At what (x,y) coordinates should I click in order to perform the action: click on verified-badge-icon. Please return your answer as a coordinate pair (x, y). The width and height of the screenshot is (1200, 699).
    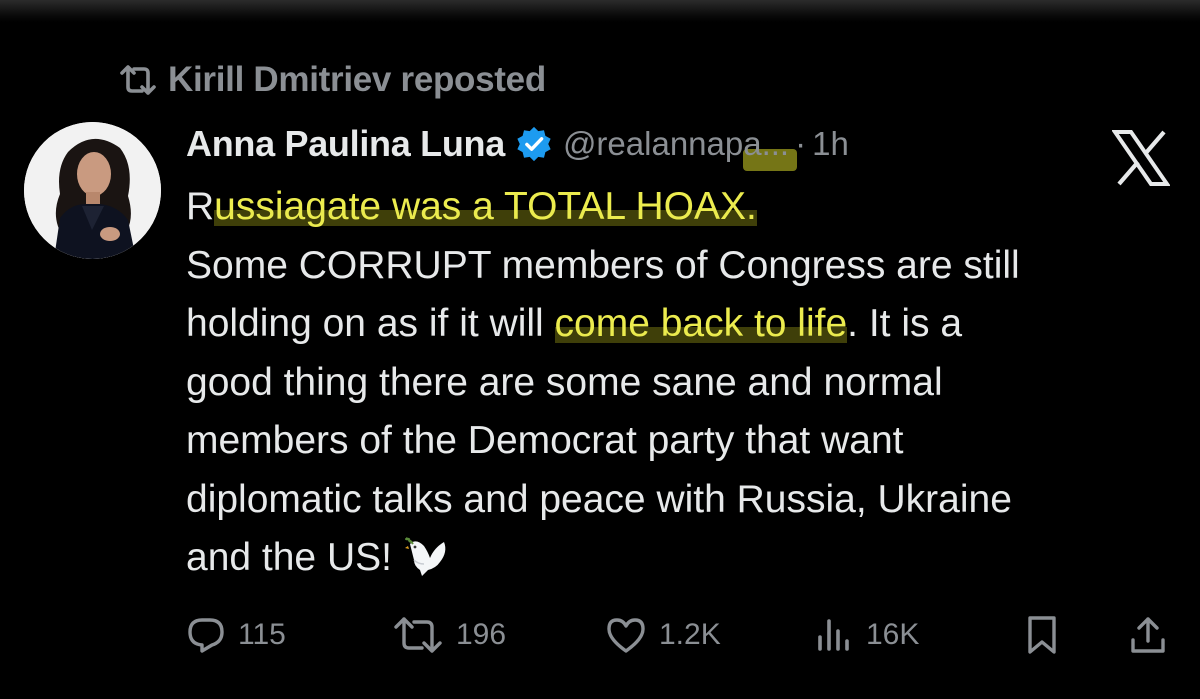
    Looking at the image, I should click on (534, 144).